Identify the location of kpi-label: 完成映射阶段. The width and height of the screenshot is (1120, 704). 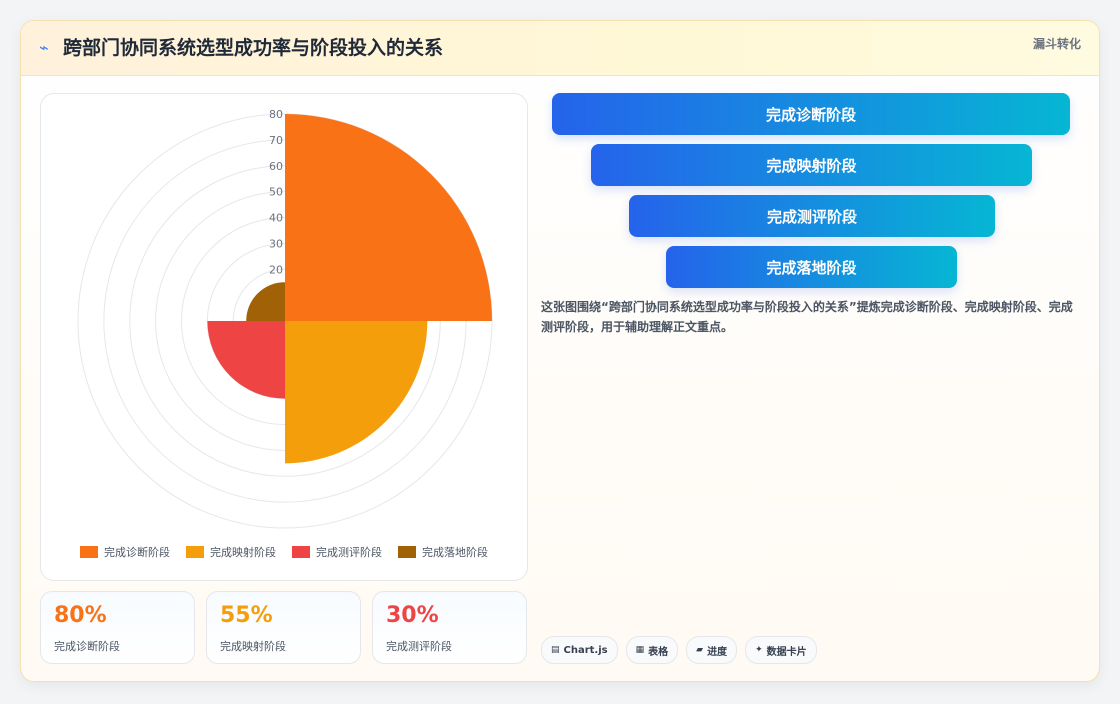
(253, 646).